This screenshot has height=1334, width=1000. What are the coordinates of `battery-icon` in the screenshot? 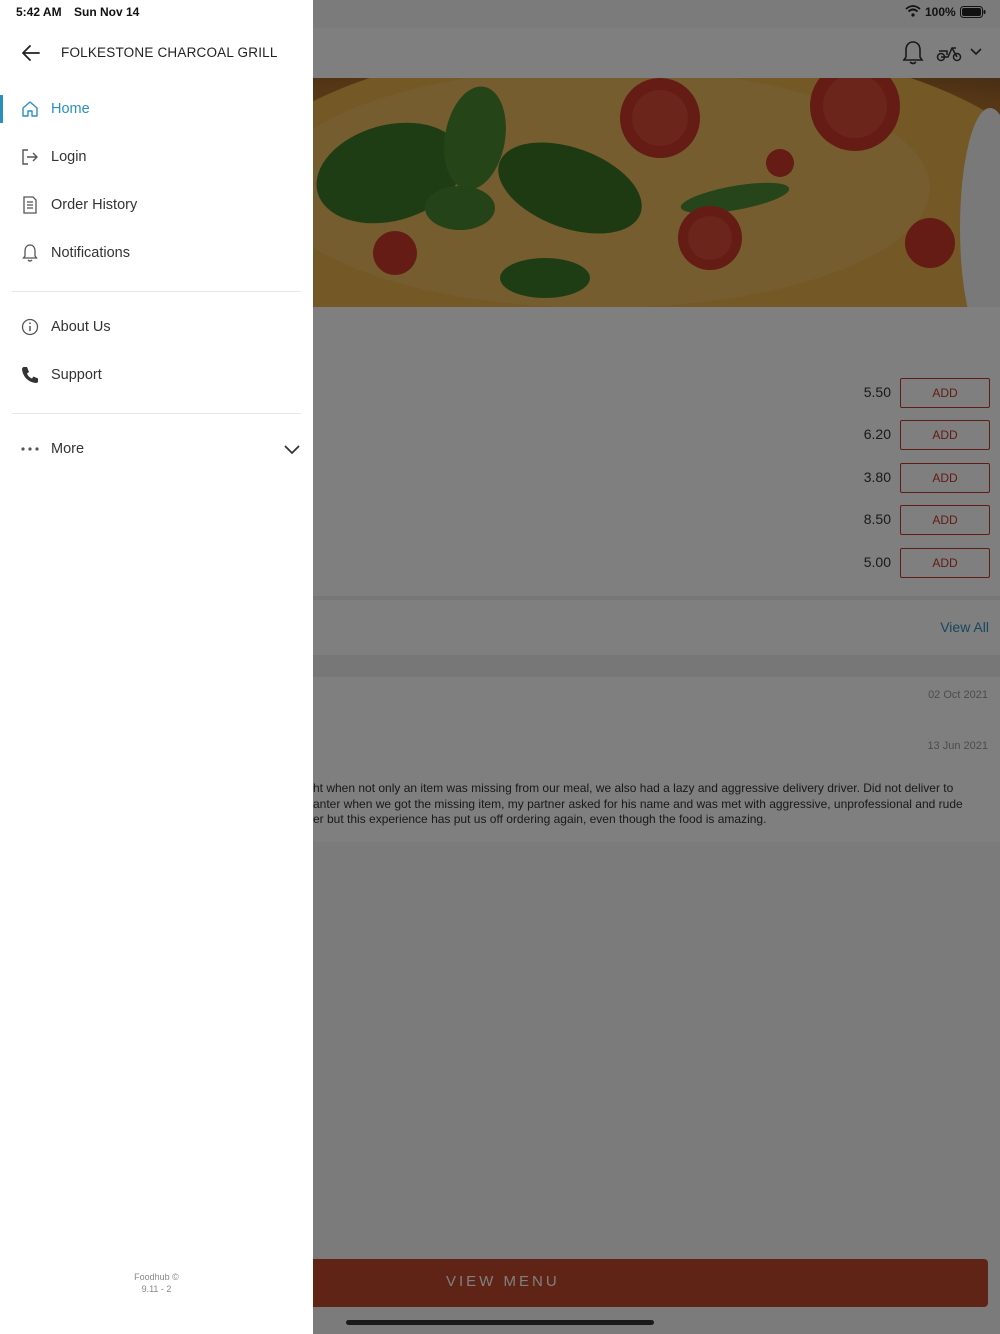 It's located at (973, 12).